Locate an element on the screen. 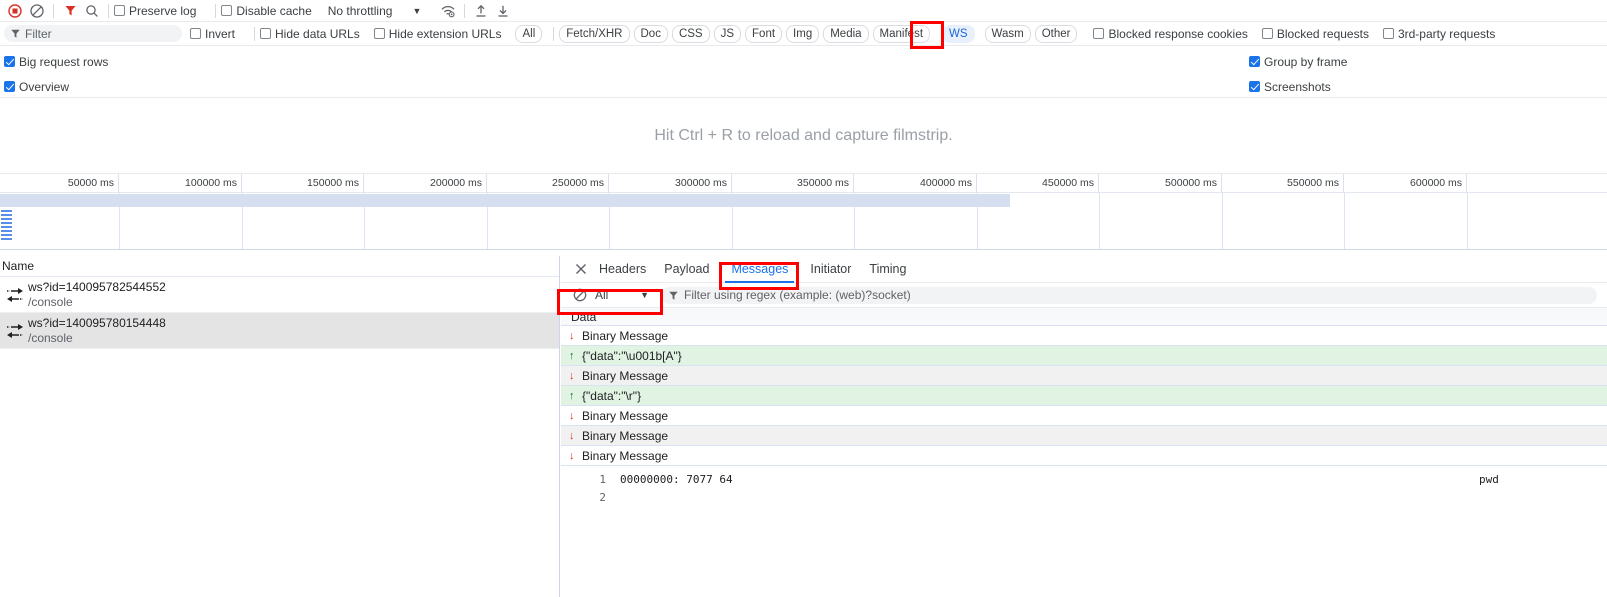 The width and height of the screenshot is (1607, 597). message-type-select: All ▼ is located at coordinates (611, 295).